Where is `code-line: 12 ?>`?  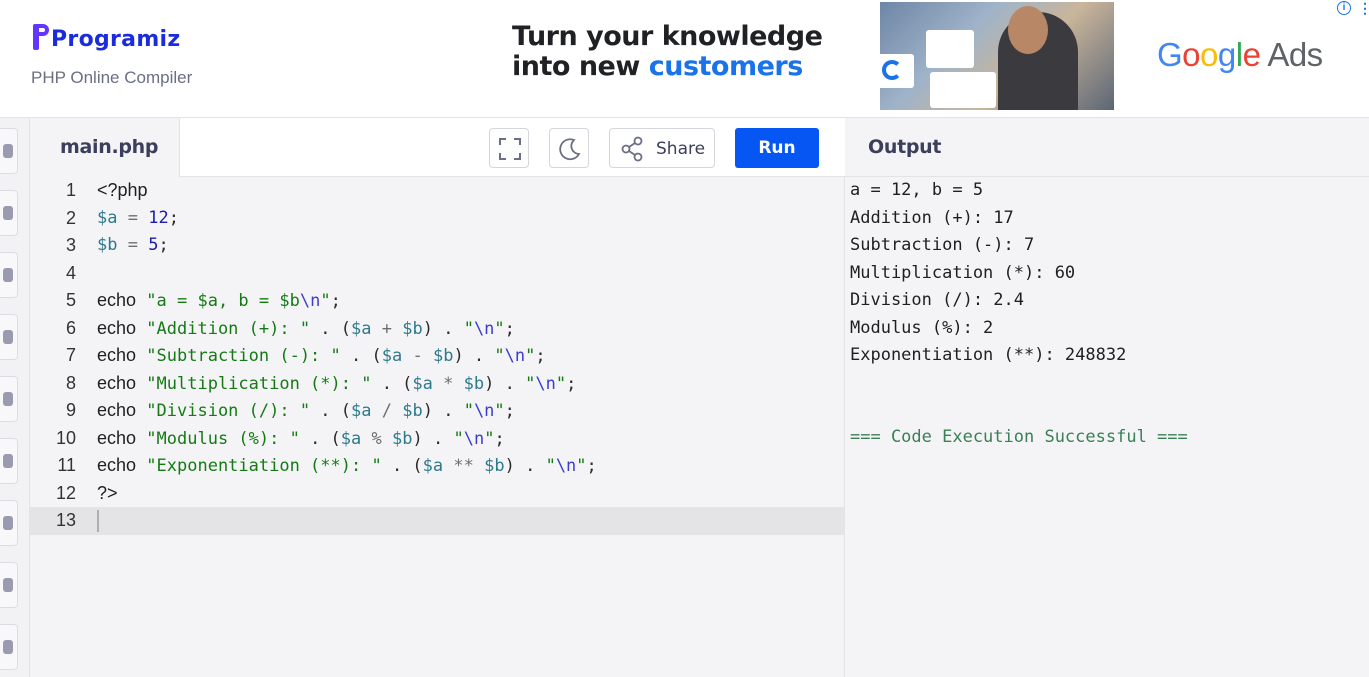 code-line: 12 ?> is located at coordinates (437, 494).